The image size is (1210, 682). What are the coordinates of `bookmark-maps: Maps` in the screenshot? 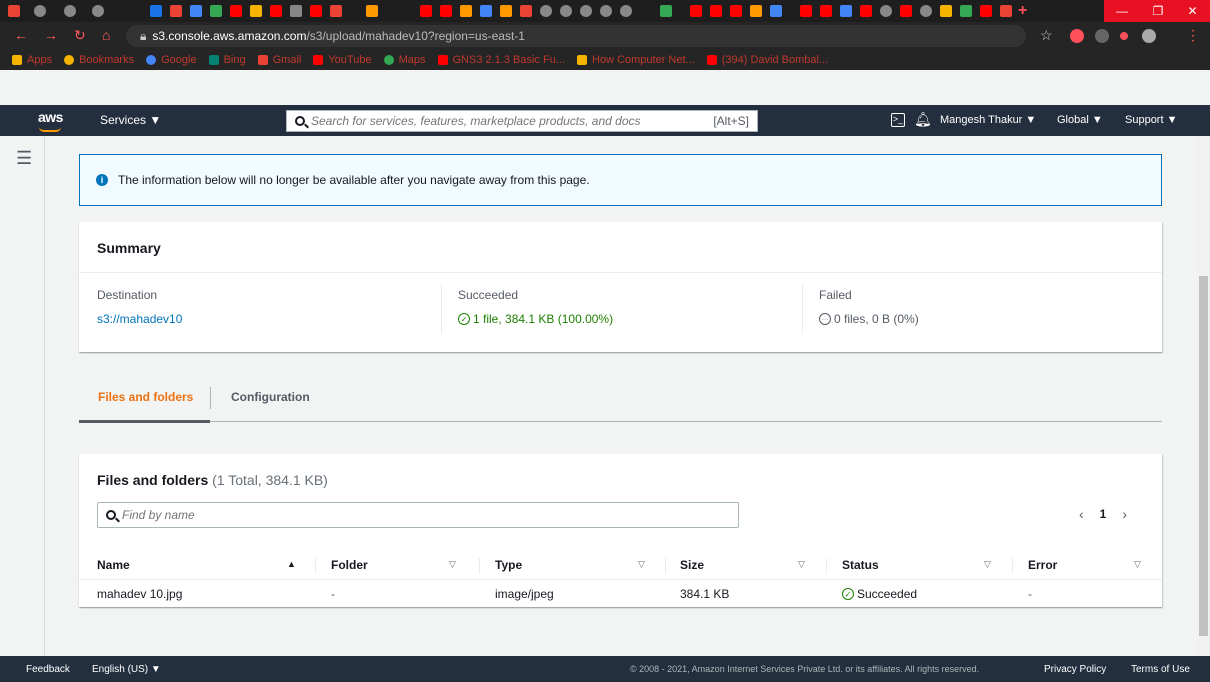 It's located at (404, 60).